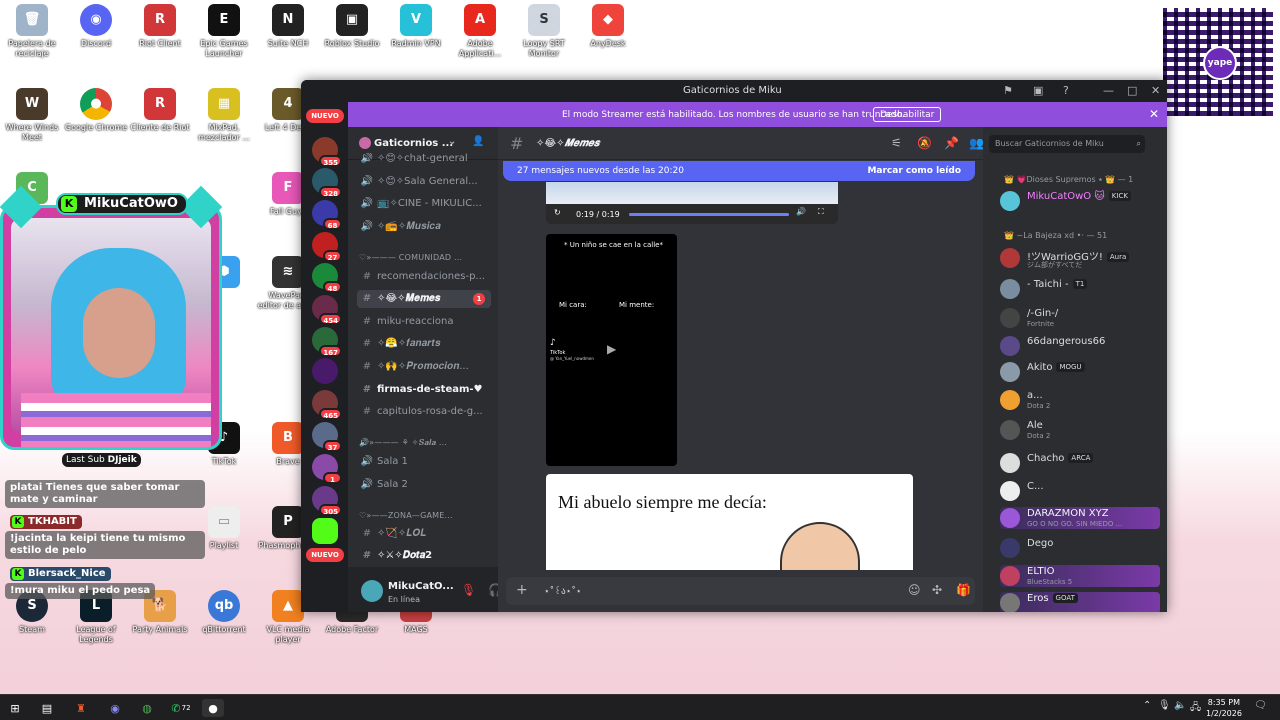 The image size is (1280, 720). Describe the element at coordinates (424, 299) in the screenshot. I see `text-channel-selected: # ✧😂✧𝑴𝒆𝒎𝒆𝒔 1` at that location.